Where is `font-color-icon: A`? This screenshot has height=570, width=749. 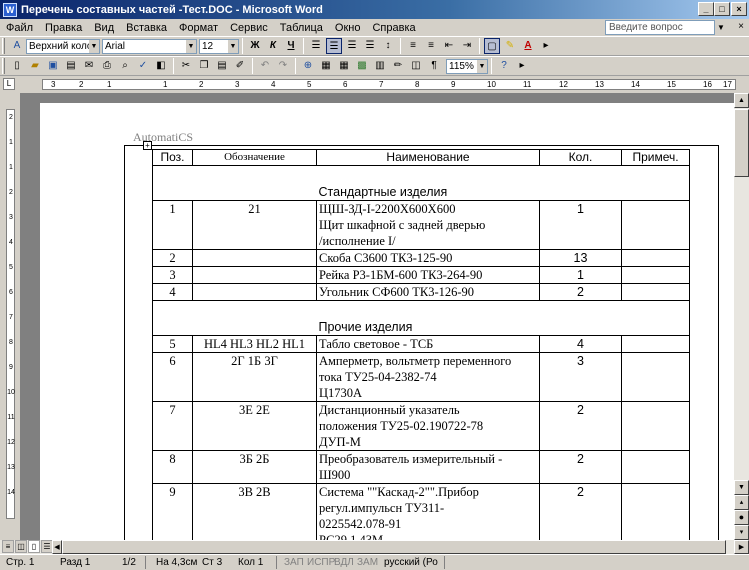 font-color-icon: A is located at coordinates (528, 46).